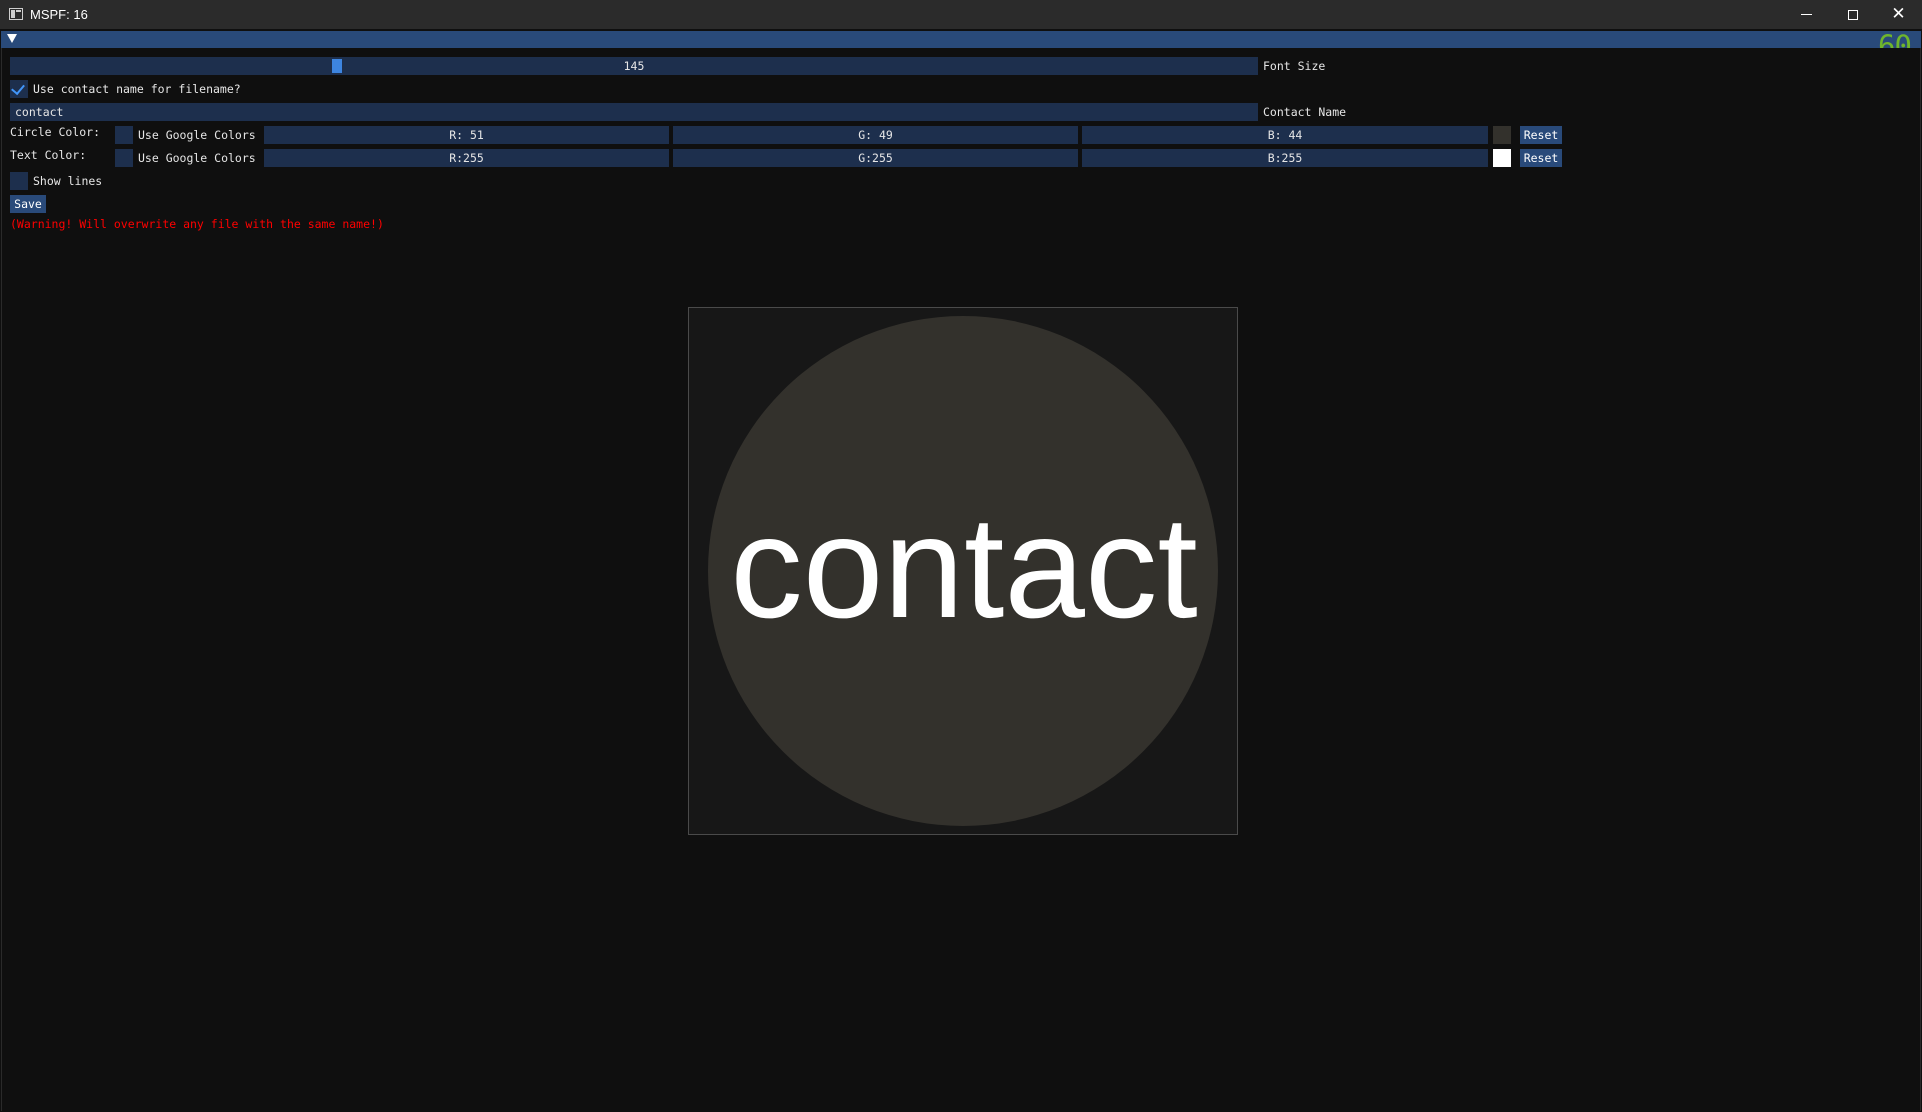 The image size is (1922, 1112). Describe the element at coordinates (48, 155) in the screenshot. I see `text-color-label: Text Color:` at that location.